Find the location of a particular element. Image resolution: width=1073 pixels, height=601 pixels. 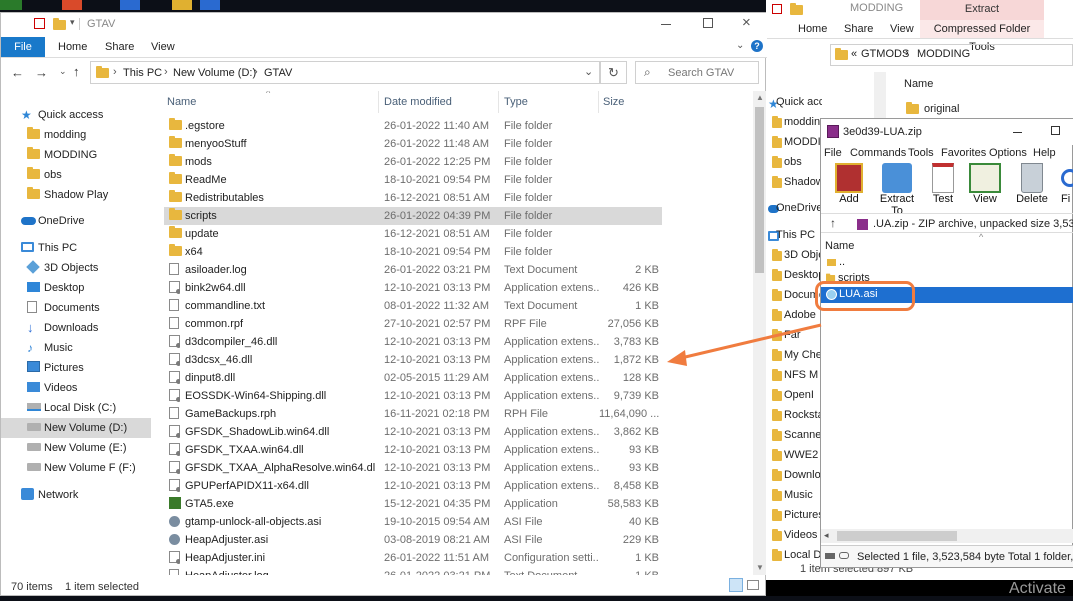

nav-item: Network is located at coordinates (76, 495).